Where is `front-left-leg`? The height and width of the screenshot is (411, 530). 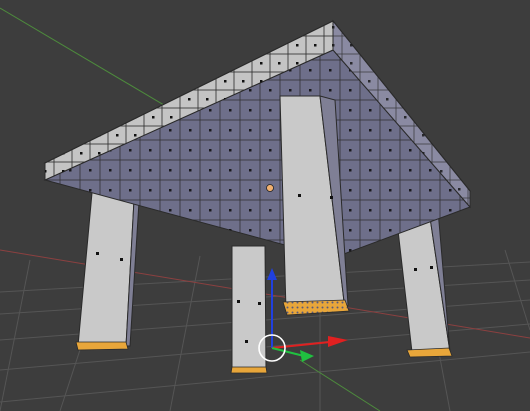 front-left-leg is located at coordinates (249, 309).